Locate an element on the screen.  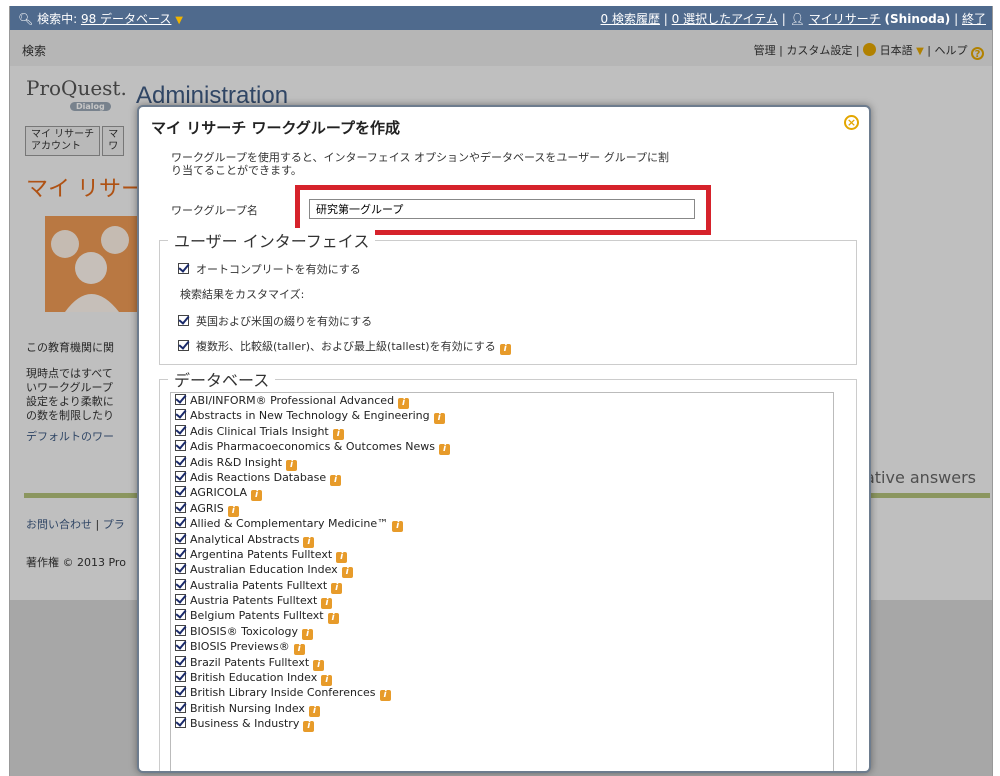
database-list-item: British Library Inside Conferences i is located at coordinates (502, 693).